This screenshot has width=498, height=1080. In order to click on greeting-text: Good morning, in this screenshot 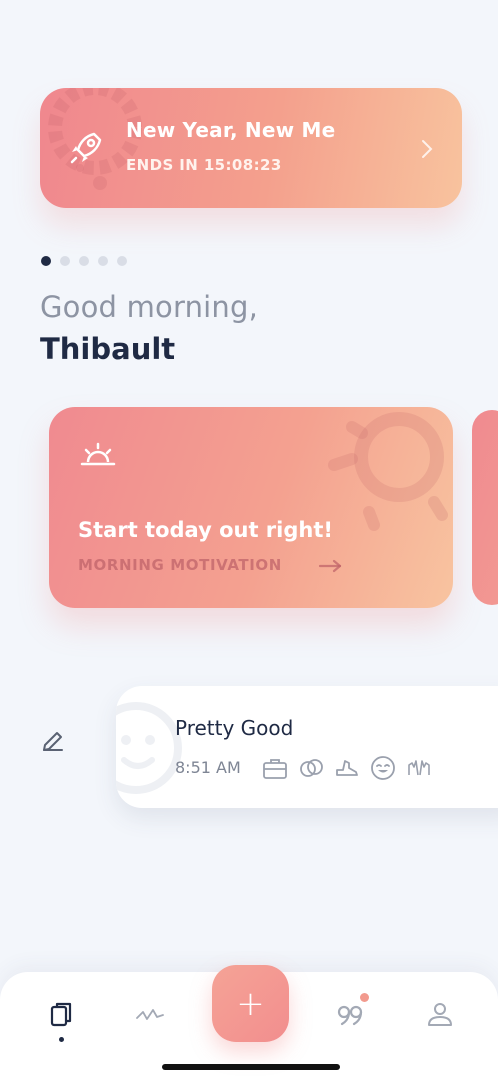, I will do `click(149, 307)`.